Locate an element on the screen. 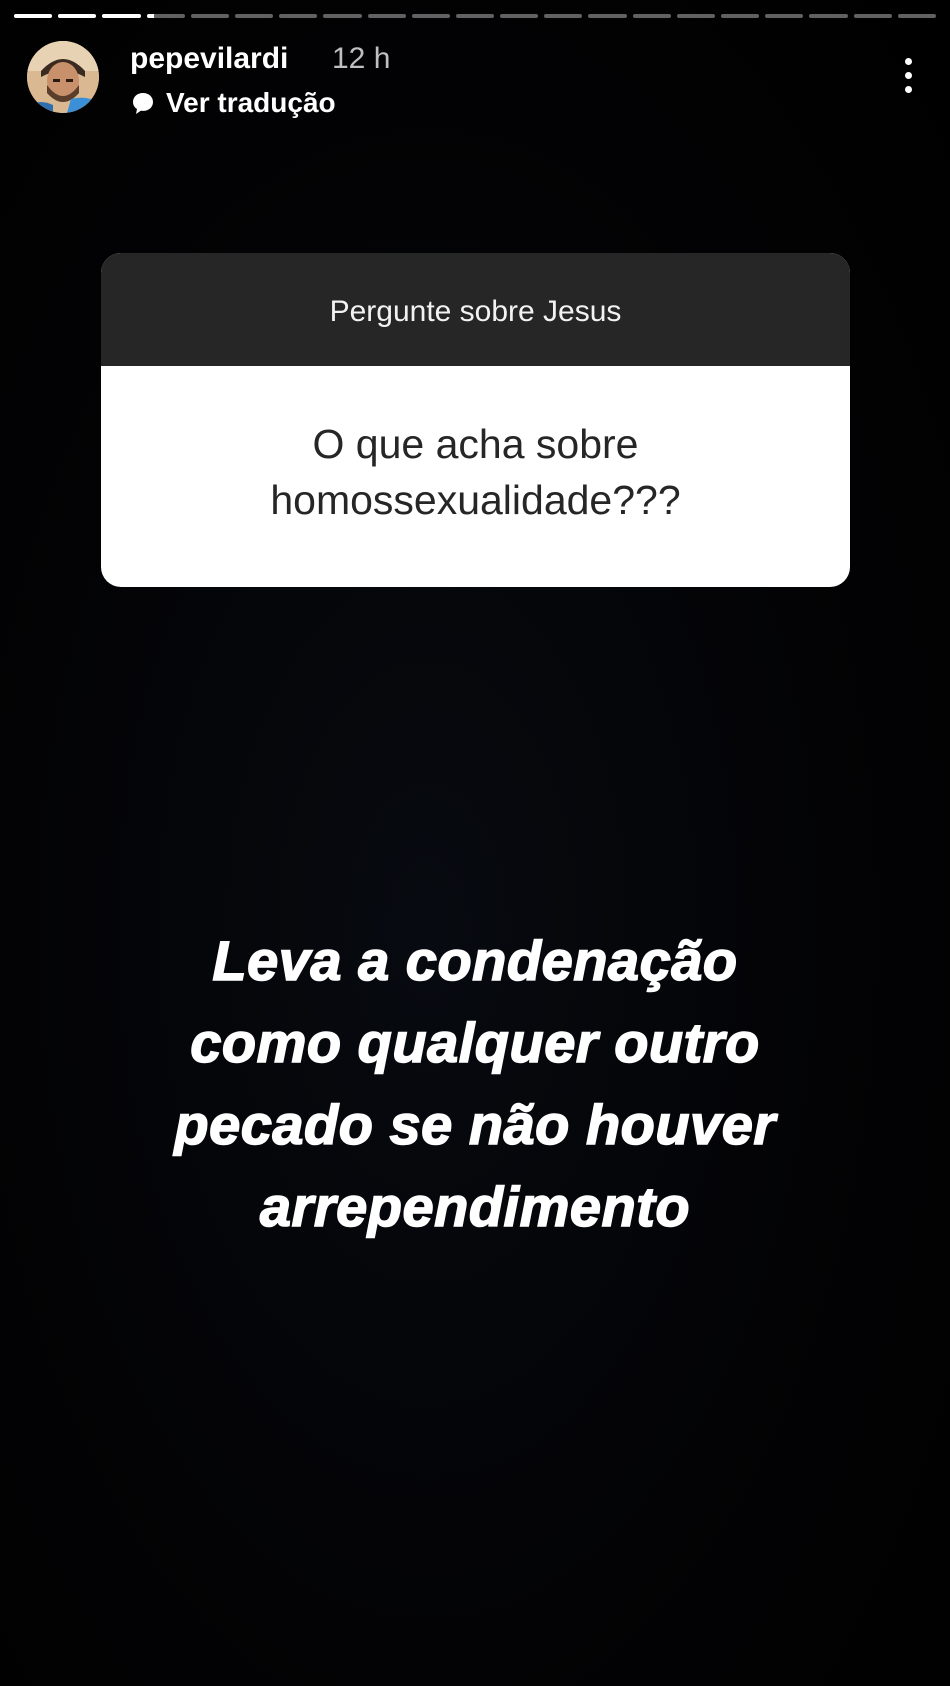  see-translation-button: Ver tradução is located at coordinates (233, 103).